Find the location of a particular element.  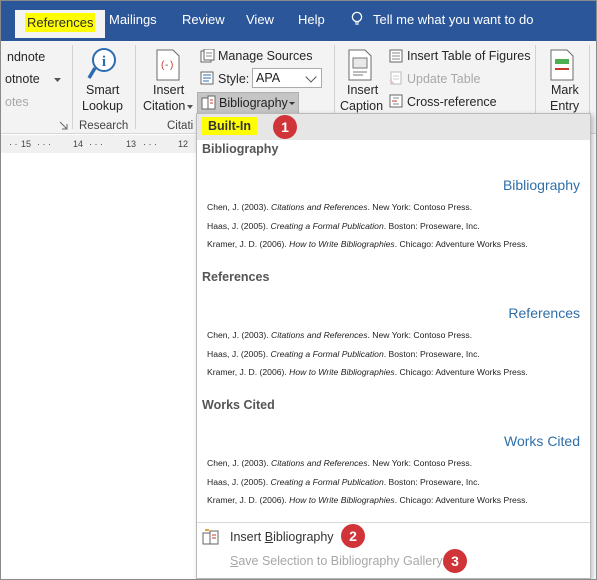

table-of-figures-icon is located at coordinates (396, 56).